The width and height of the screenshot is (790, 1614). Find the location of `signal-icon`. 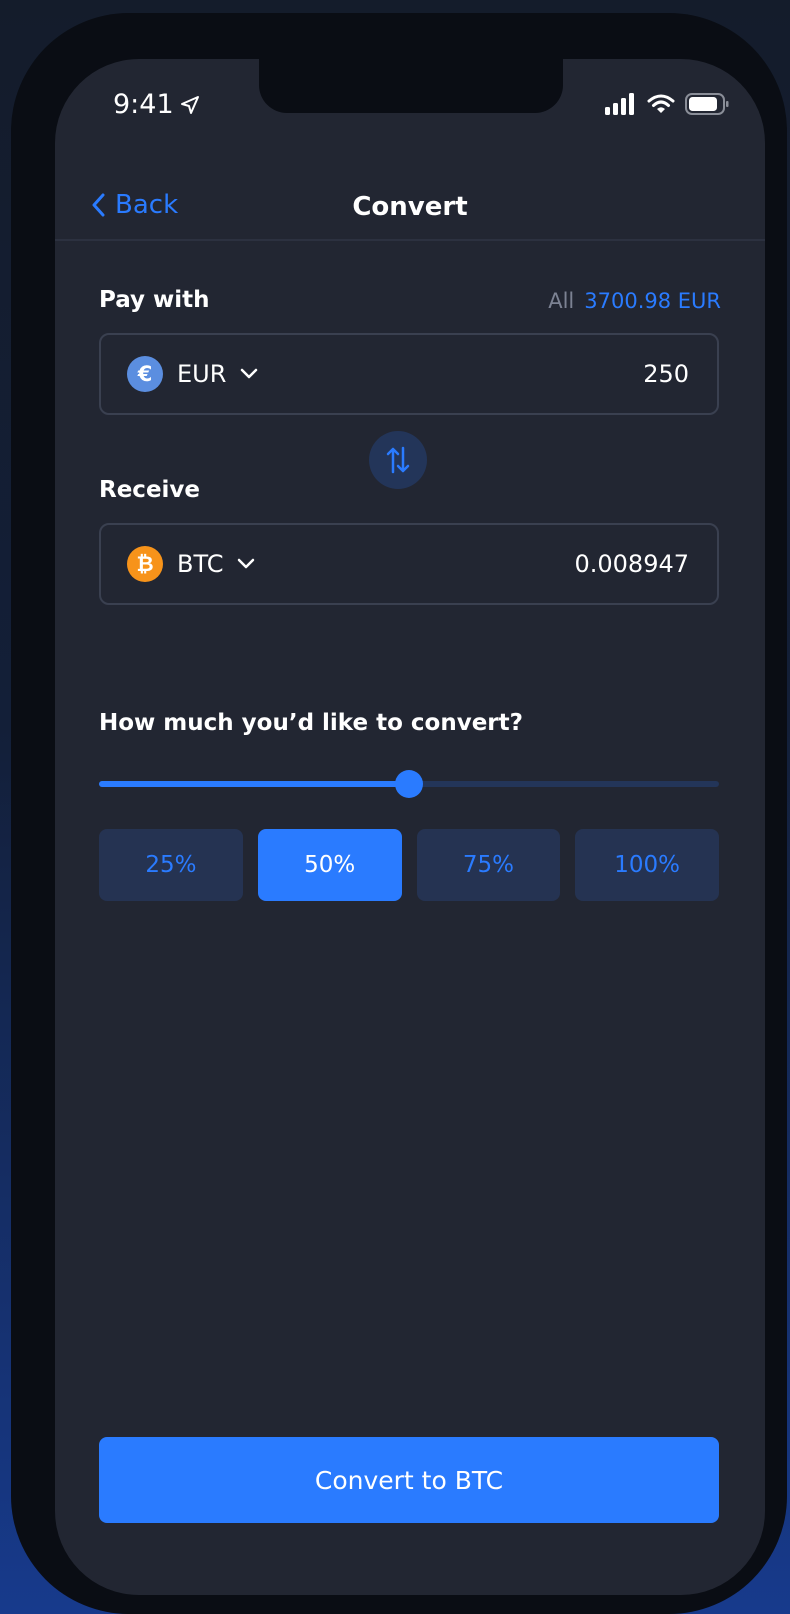

signal-icon is located at coordinates (619, 104).